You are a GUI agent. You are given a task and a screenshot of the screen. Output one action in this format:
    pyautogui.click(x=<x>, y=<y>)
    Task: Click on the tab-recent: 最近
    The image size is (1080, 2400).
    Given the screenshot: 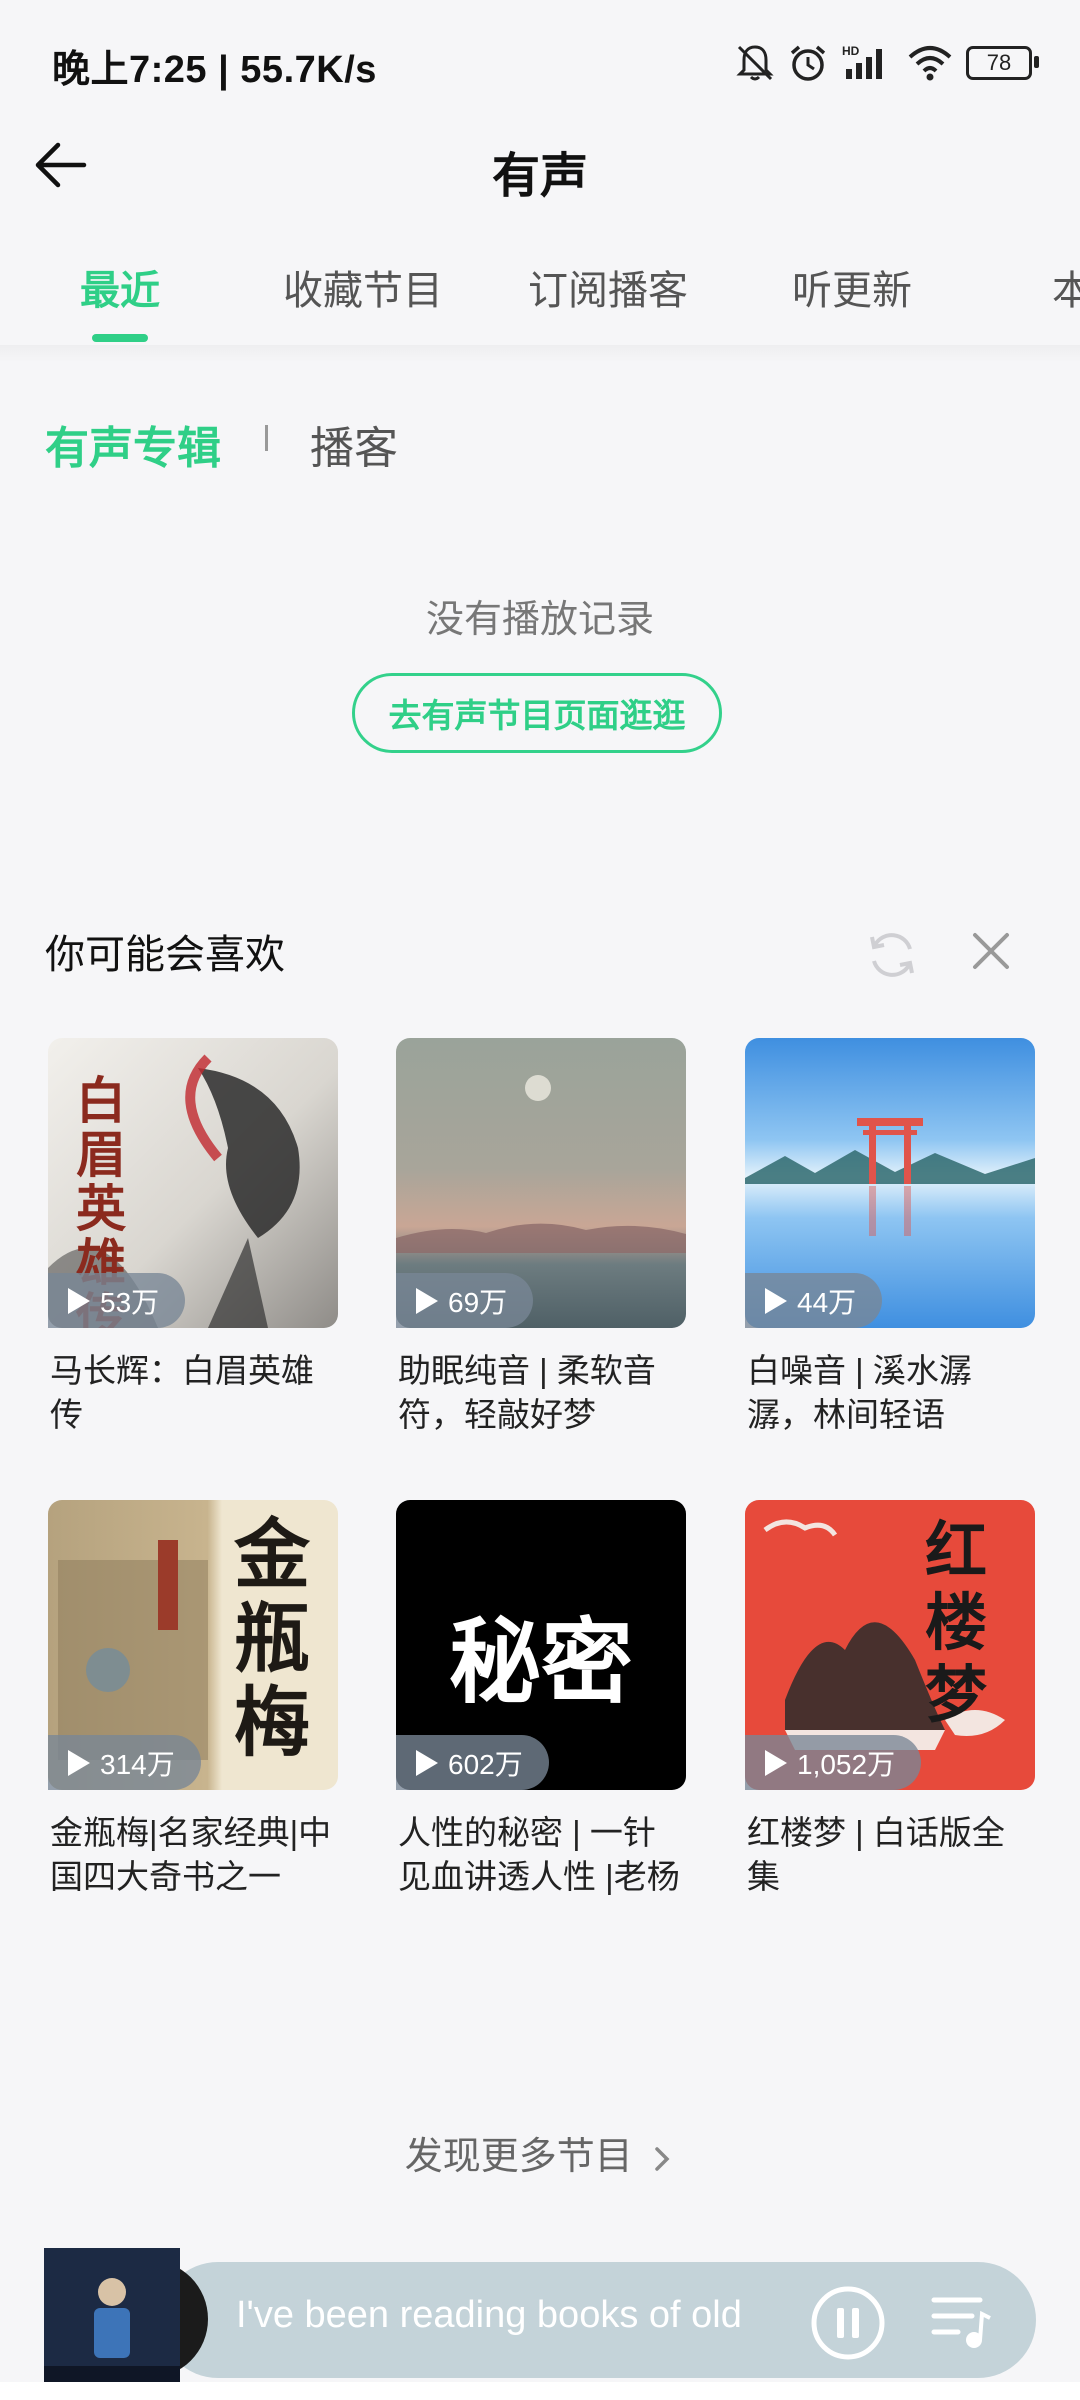 What is the action you would take?
    pyautogui.click(x=120, y=287)
    